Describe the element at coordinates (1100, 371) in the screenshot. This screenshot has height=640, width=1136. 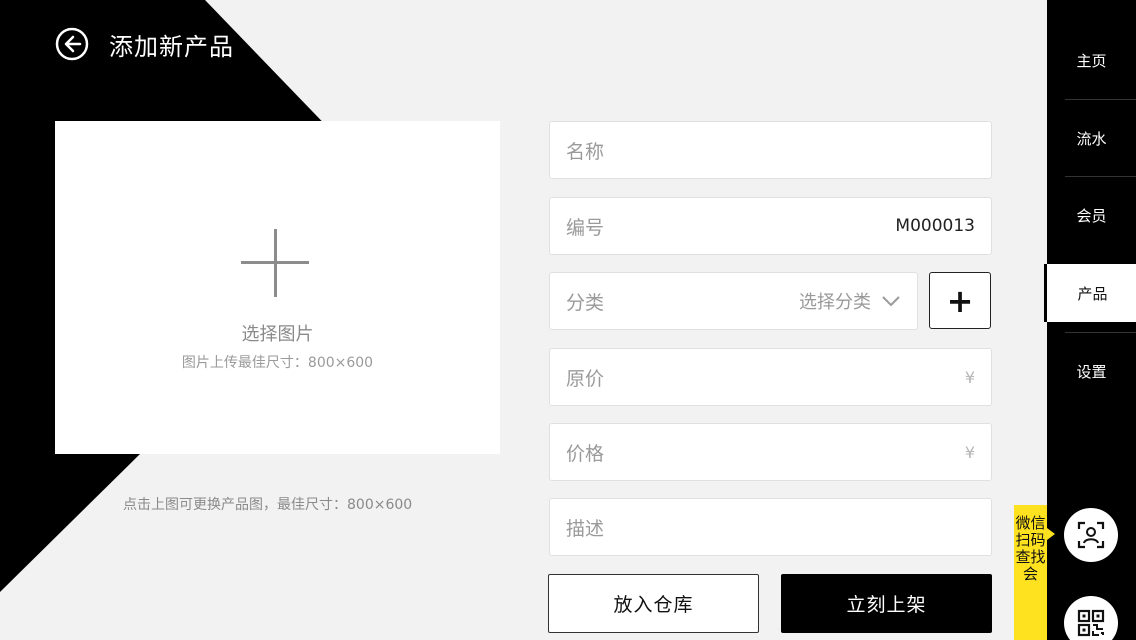
I see `sidebar-item-settings: 设置` at that location.